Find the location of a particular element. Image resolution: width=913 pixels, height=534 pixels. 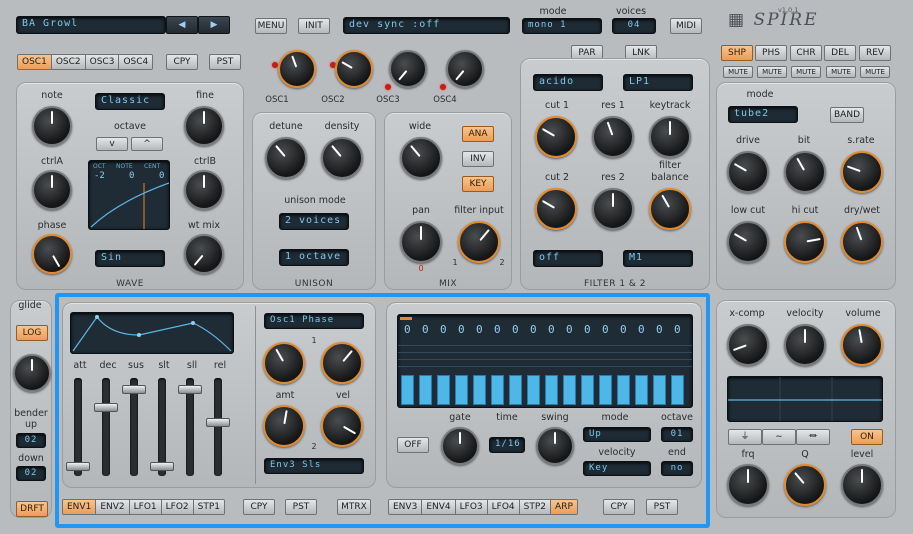

band-button: BAND is located at coordinates (847, 115).